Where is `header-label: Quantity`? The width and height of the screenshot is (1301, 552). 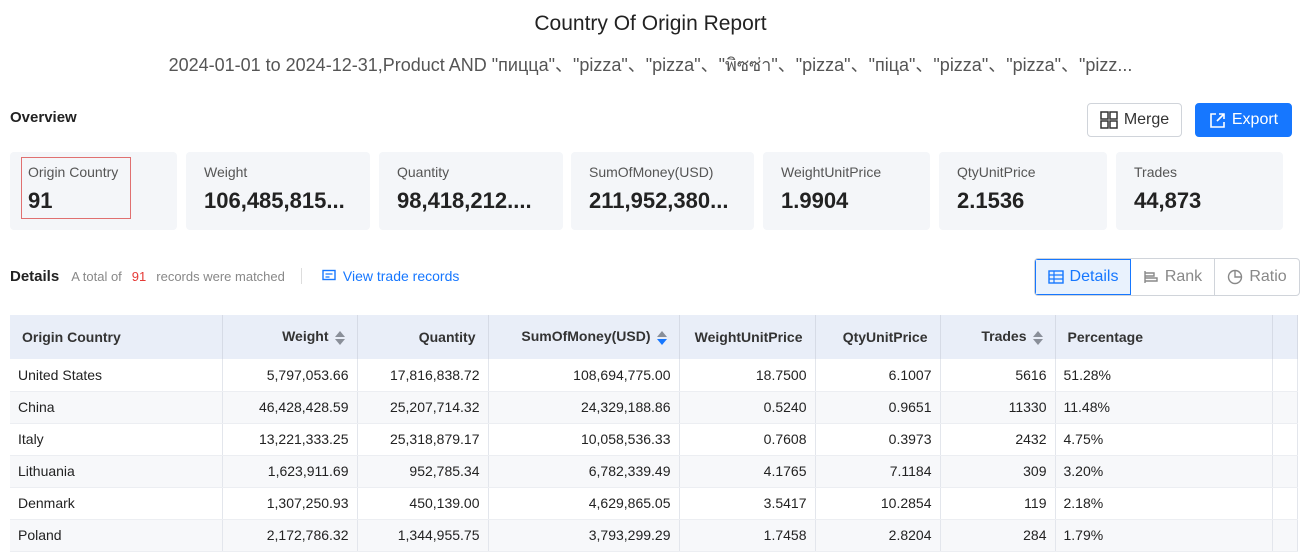 header-label: Quantity is located at coordinates (447, 337).